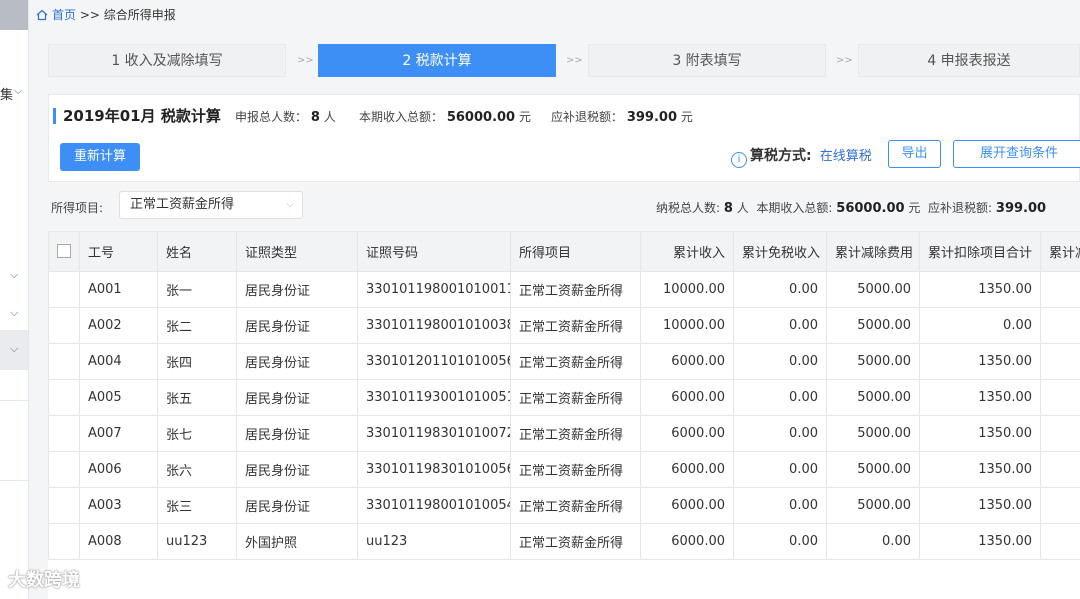 The width and height of the screenshot is (1080, 599). What do you see at coordinates (870, 208) in the screenshot?
I see `stats-income-value: 56000.00` at bounding box center [870, 208].